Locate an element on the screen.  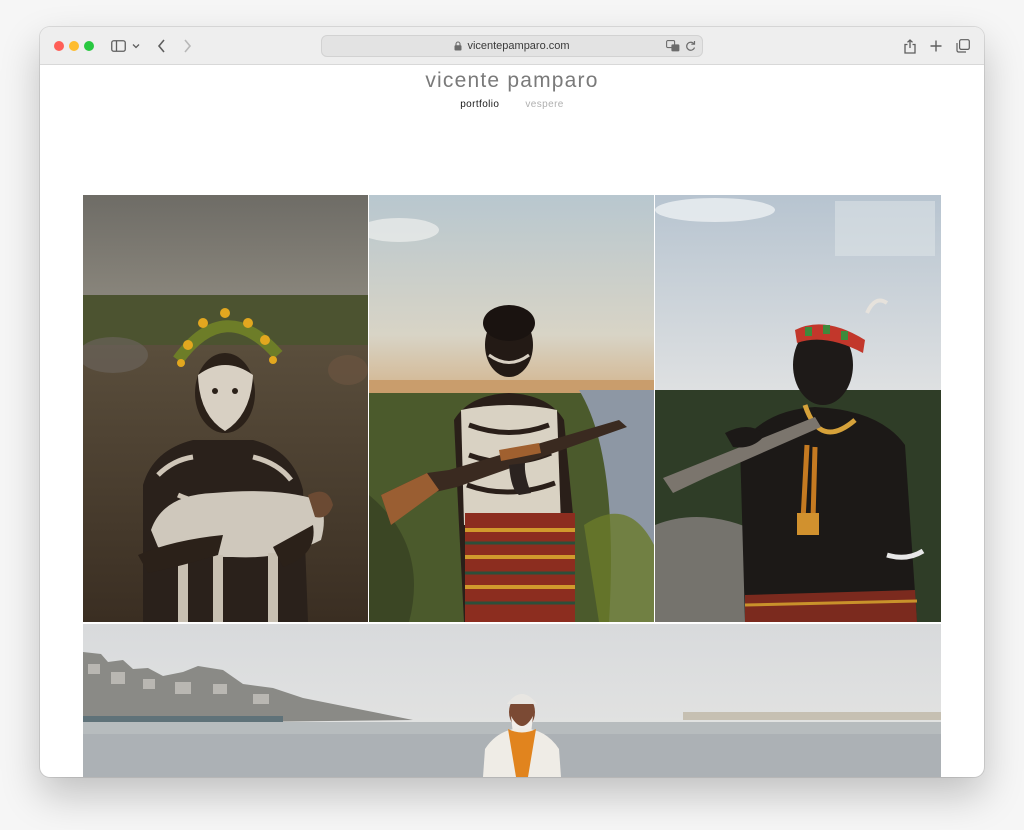
sidebar-icon is located at coordinates (118, 46).